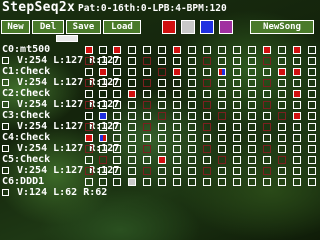 The image size is (320, 240). What do you see at coordinates (67, 38) in the screenshot?
I see `pattern-scroll-thumb` at bounding box center [67, 38].